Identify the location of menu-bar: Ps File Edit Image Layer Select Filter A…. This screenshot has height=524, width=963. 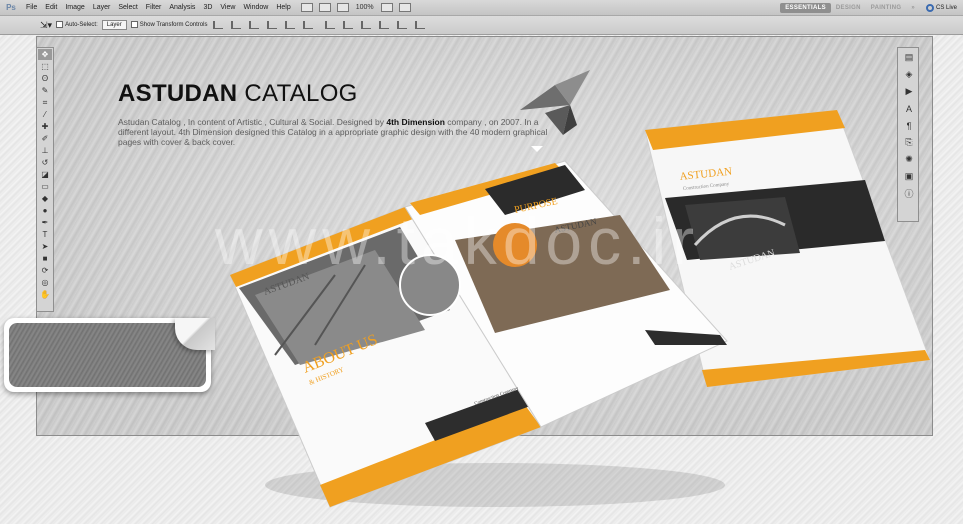
(481, 8).